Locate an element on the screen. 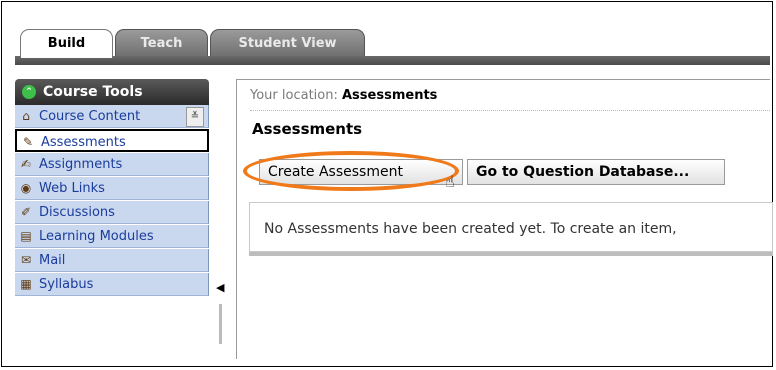  pin-icon: ✐ is located at coordinates (26, 212).